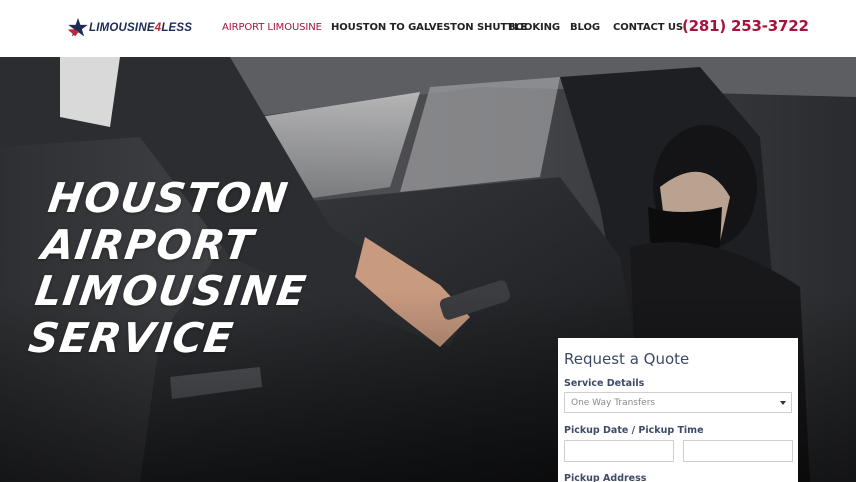 This screenshot has height=482, width=856. What do you see at coordinates (627, 359) in the screenshot?
I see `quote-heading: Request a Quote` at bounding box center [627, 359].